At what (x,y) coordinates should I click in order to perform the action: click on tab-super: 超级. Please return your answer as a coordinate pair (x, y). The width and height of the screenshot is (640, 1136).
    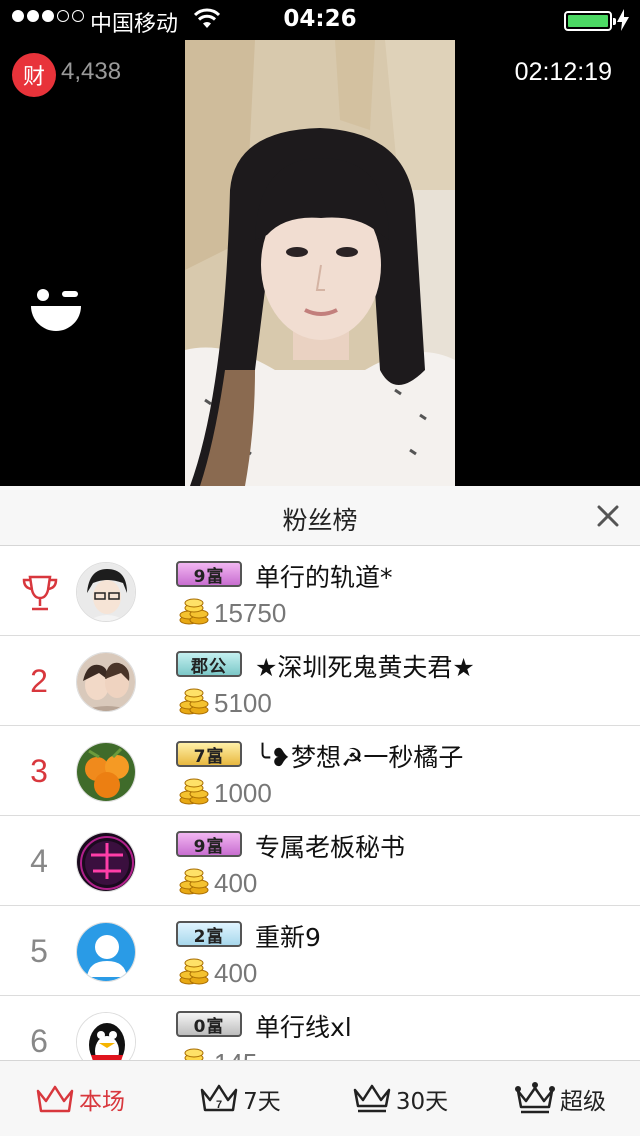
    Looking at the image, I should click on (560, 1098).